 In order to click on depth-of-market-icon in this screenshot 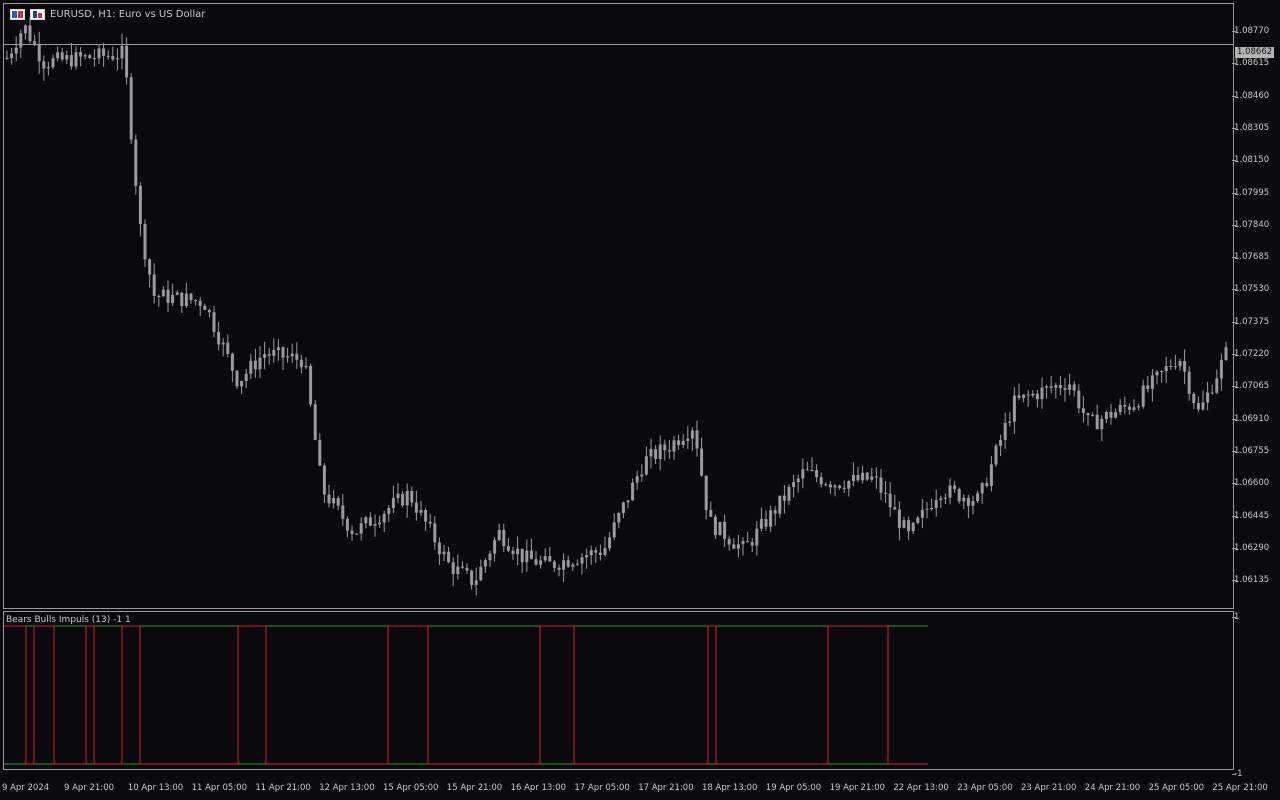, I will do `click(37, 14)`.